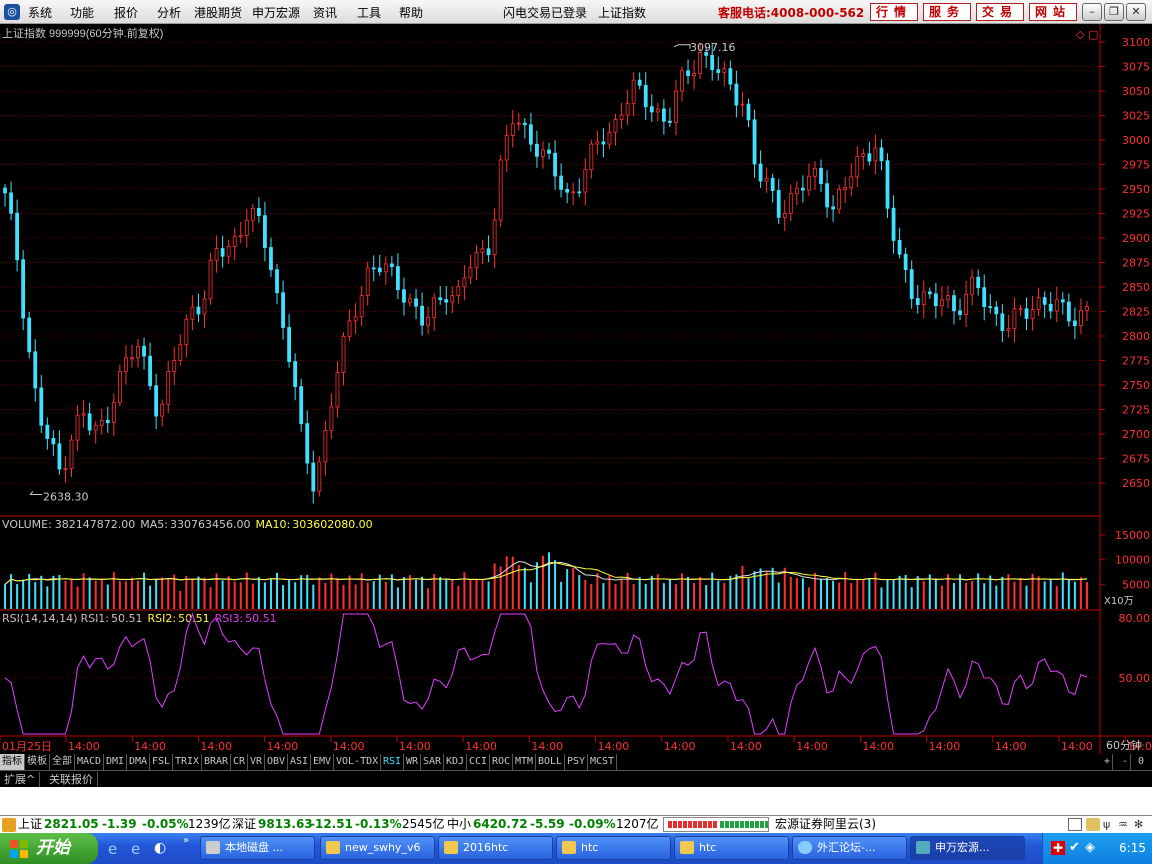  Describe the element at coordinates (1092, 12) in the screenshot. I see `minimize-icon: –` at that location.